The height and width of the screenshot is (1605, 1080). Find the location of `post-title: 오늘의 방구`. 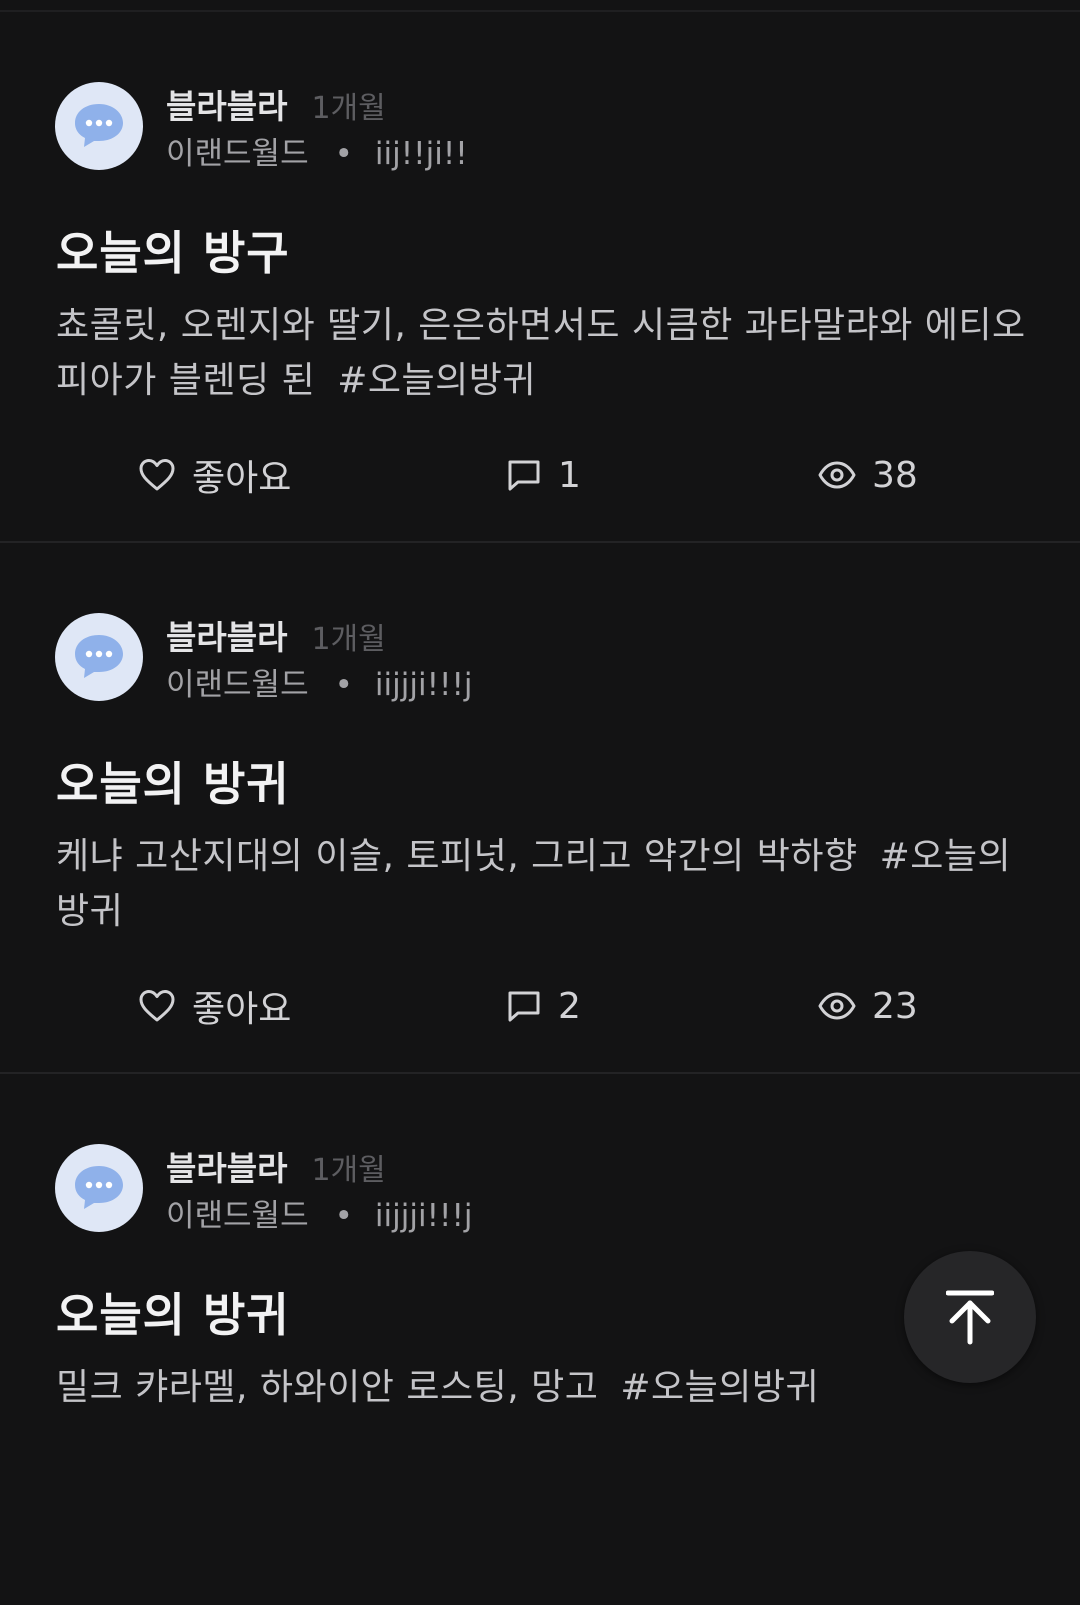

post-title: 오늘의 방구 is located at coordinates (173, 250).